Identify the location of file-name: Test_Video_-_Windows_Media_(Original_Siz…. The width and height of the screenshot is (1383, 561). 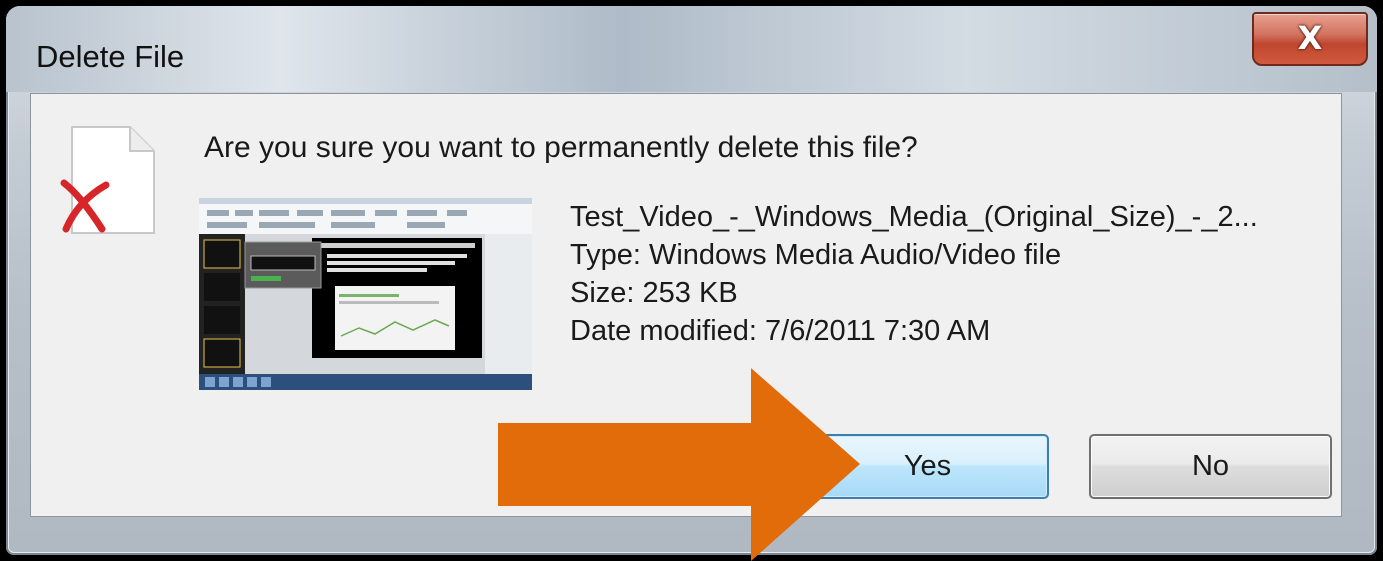
(914, 217).